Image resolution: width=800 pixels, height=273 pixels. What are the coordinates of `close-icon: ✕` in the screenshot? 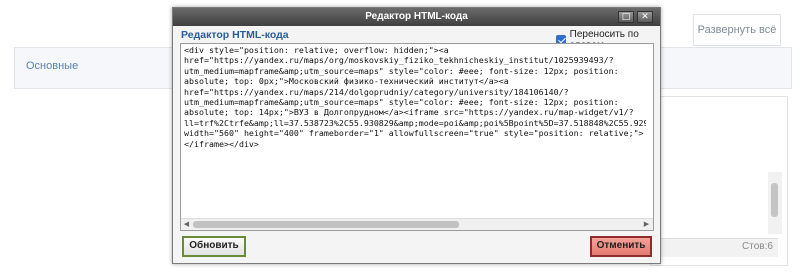 It's located at (645, 17).